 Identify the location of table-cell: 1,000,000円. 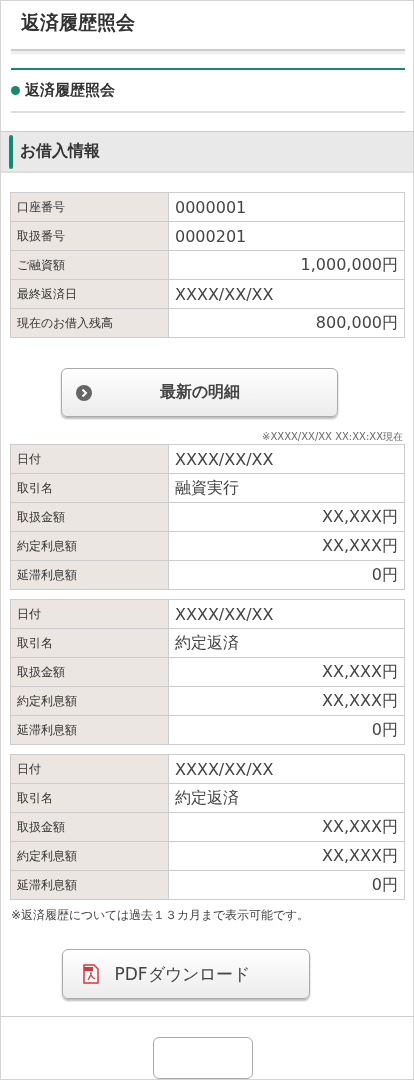
(286, 265).